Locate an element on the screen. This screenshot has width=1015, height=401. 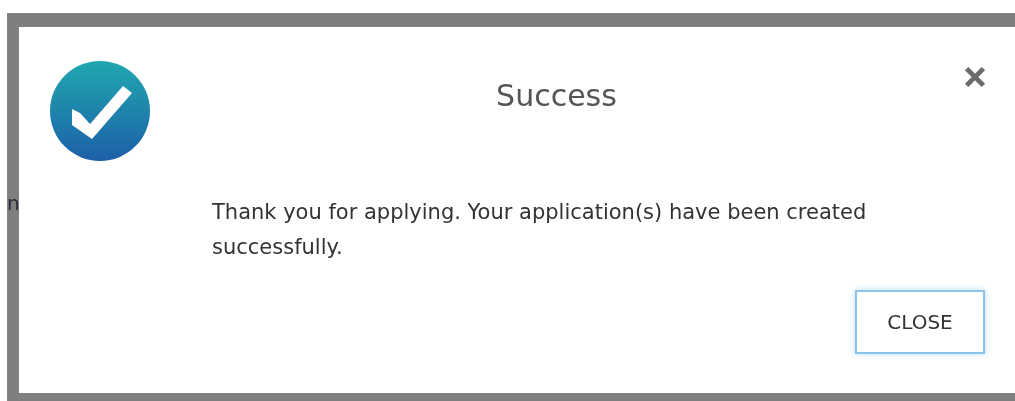
checkmark-icon is located at coordinates (100, 111).